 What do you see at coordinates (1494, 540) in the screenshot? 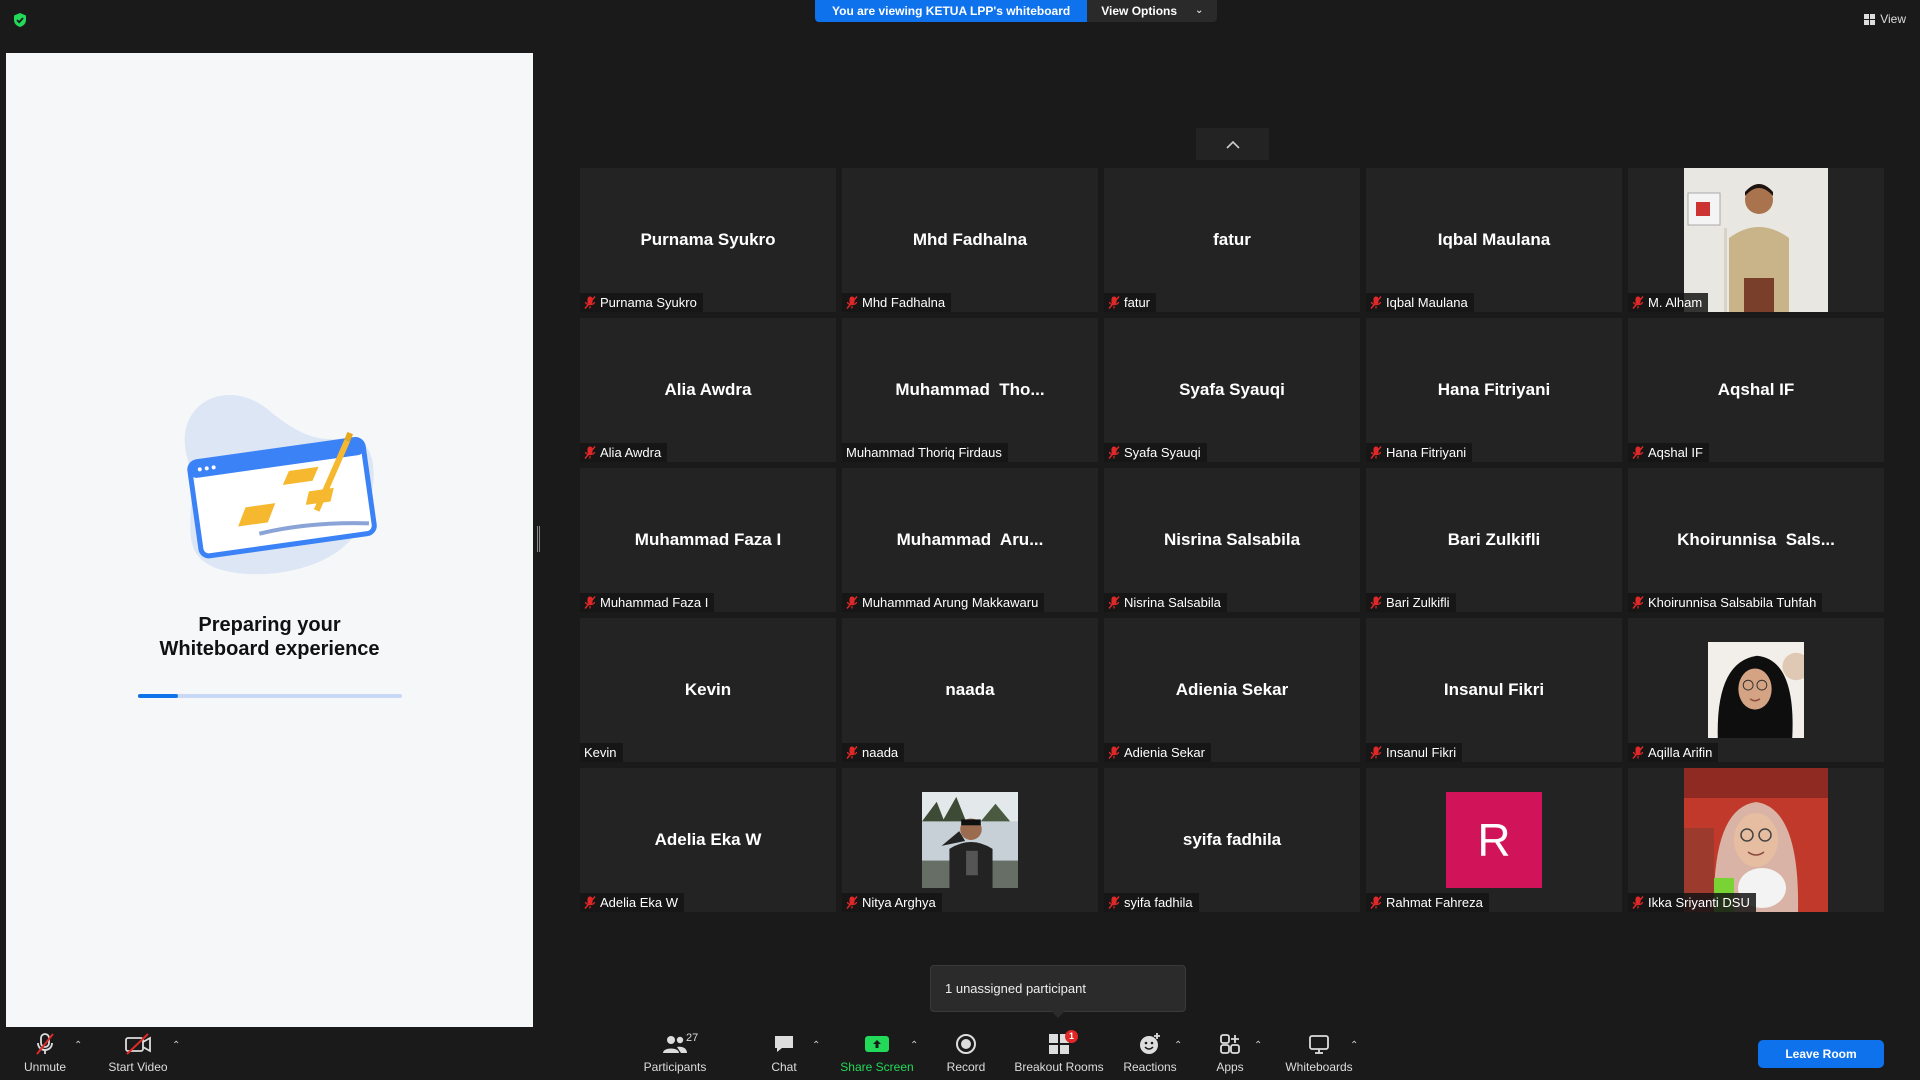
I see `participant-tile: Bari Zulkifli Bari Zulkifli` at bounding box center [1494, 540].